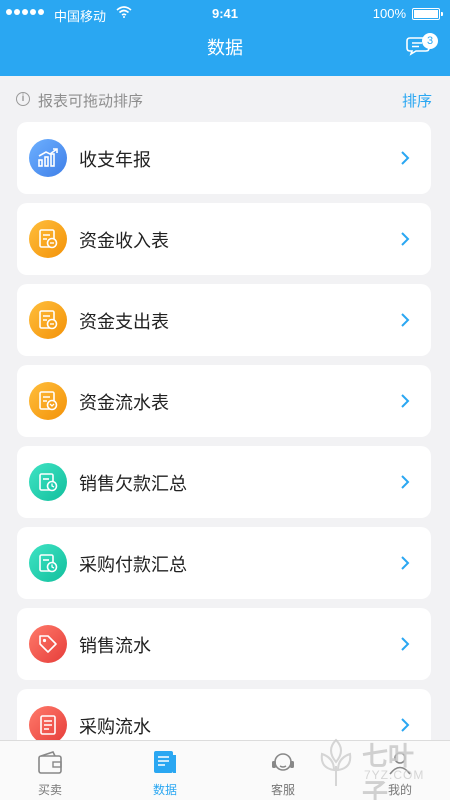  What do you see at coordinates (48, 320) in the screenshot?
I see `expense-ledger-icon` at bounding box center [48, 320].